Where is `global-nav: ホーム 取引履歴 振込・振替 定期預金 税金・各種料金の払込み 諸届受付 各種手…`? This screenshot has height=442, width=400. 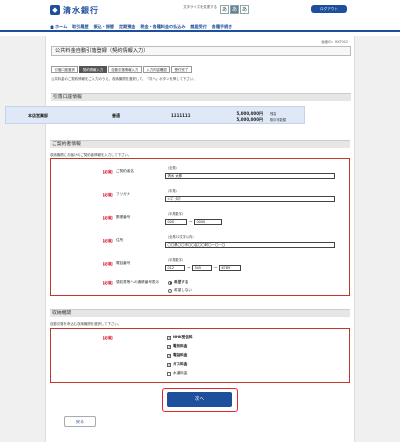
global-nav: ホーム 取引履歴 振込・振替 定期預金 税金・各種料金の払込み 諸届受付 各種手… is located at coordinates (200, 26).